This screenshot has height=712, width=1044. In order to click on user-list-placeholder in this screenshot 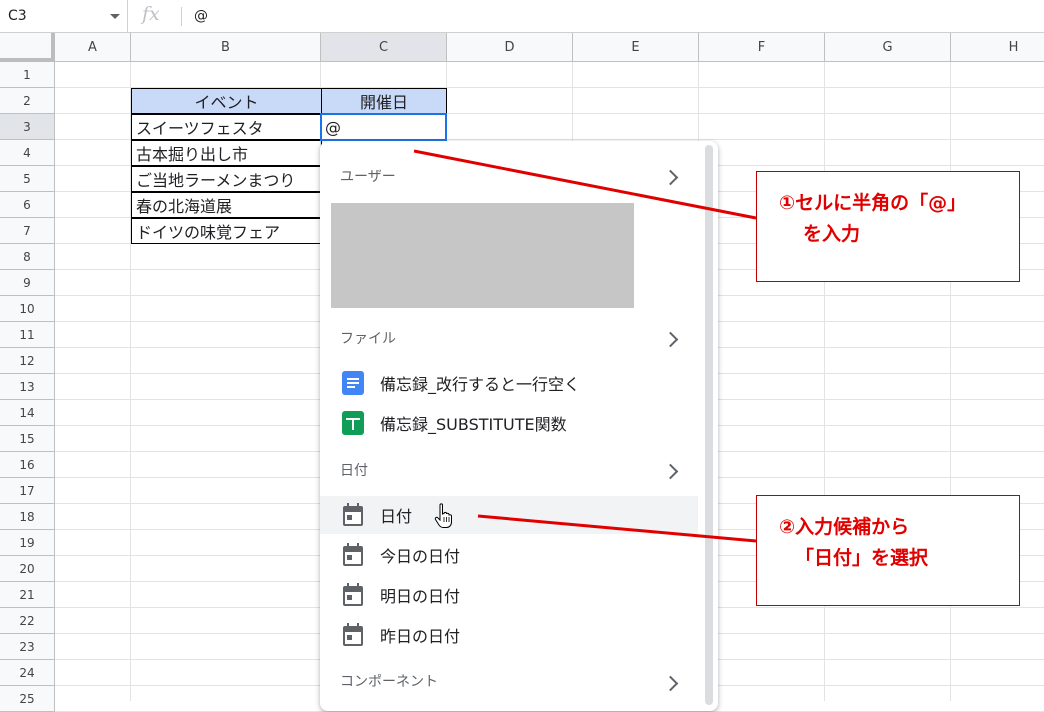, I will do `click(482, 255)`.